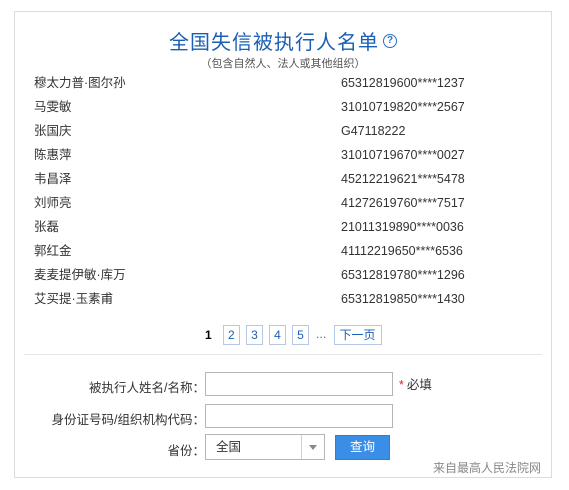  What do you see at coordinates (269, 299) in the screenshot?
I see `list-item: 艾买提·玉素甫 65312819850****1430` at bounding box center [269, 299].